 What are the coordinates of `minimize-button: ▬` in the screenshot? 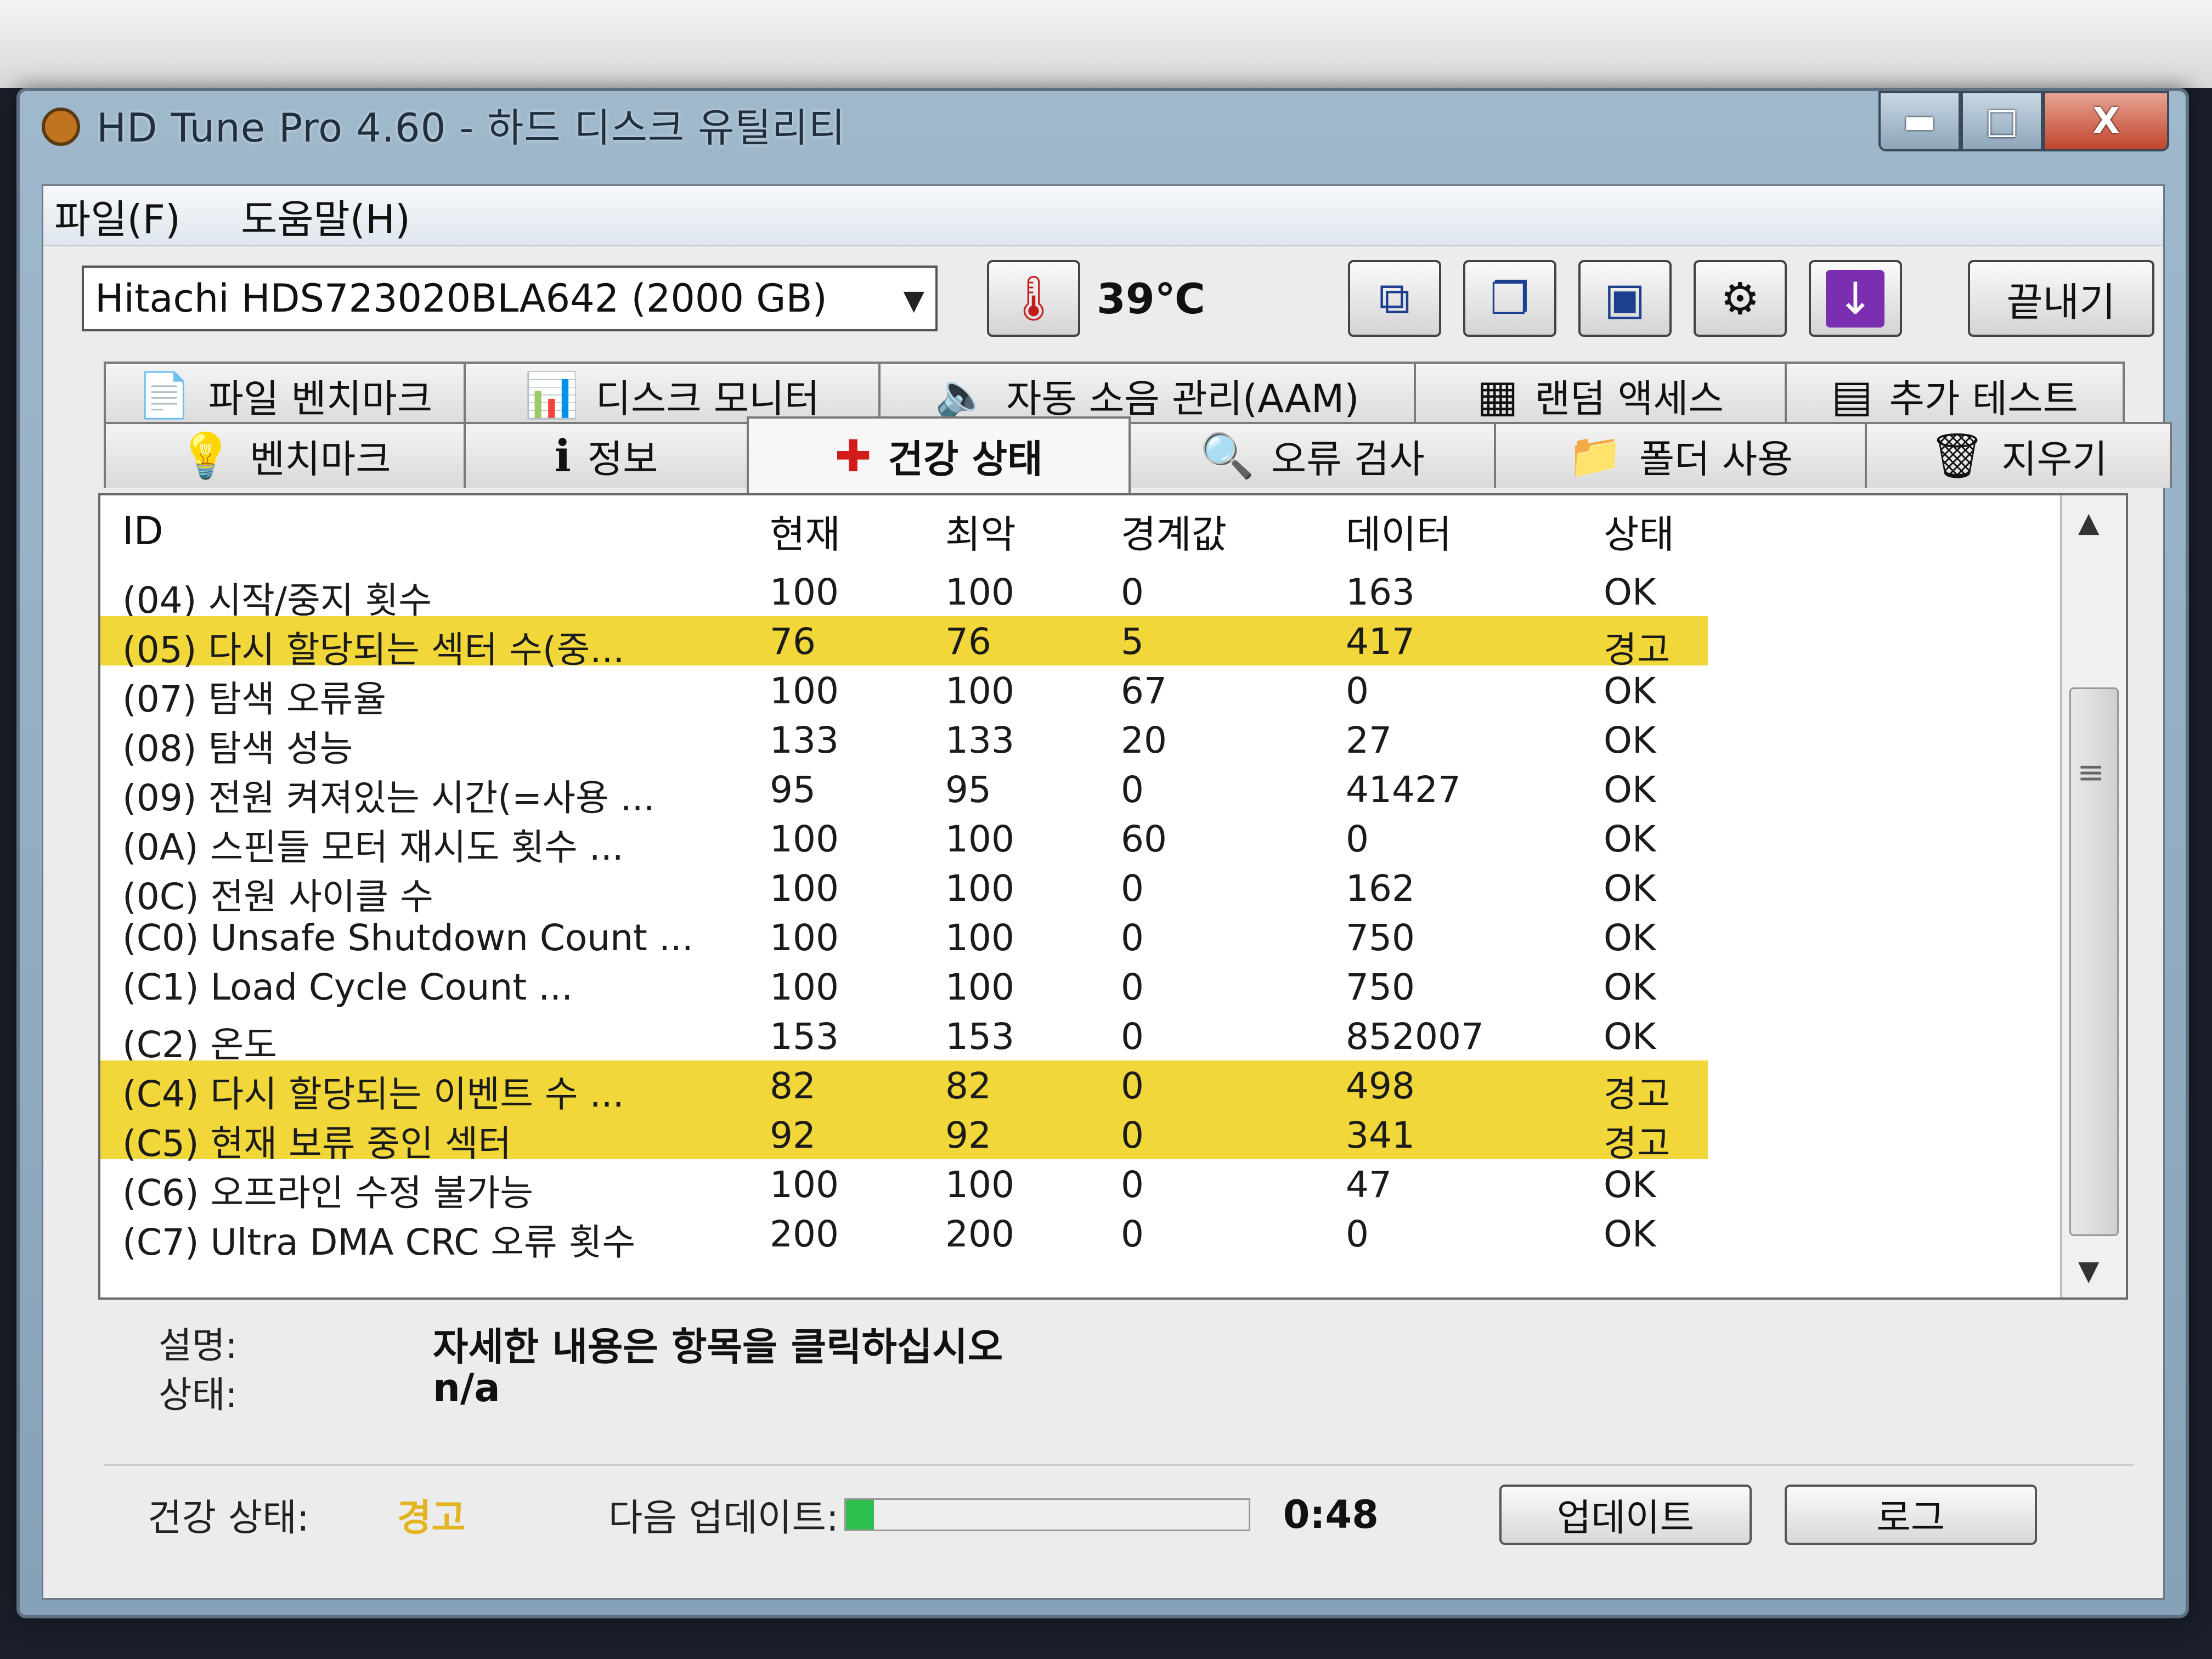 It's located at (1919, 121).